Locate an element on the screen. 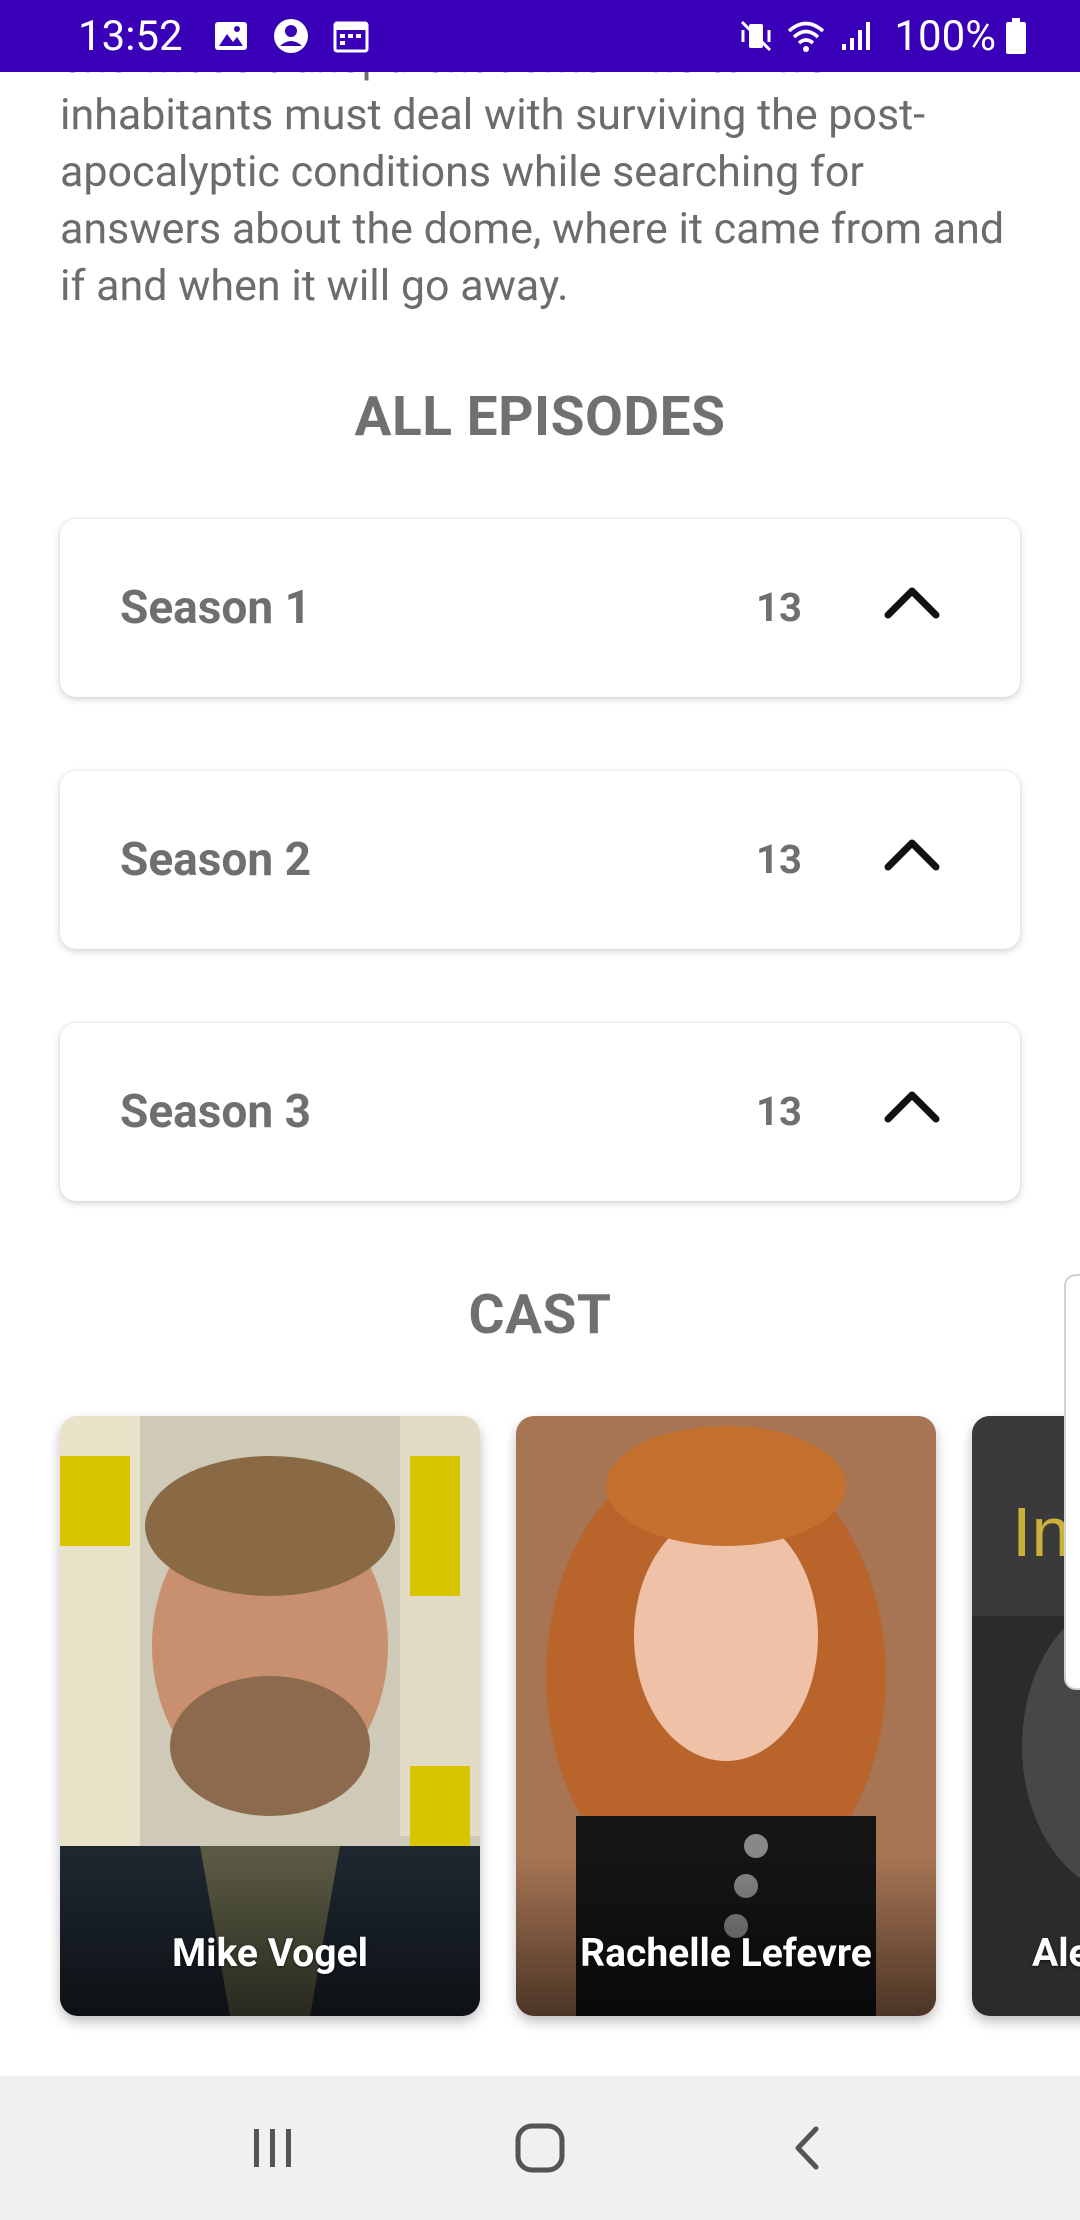 This screenshot has height=2220, width=1080. cast-name: Rachelle Lefevre is located at coordinates (726, 1953).